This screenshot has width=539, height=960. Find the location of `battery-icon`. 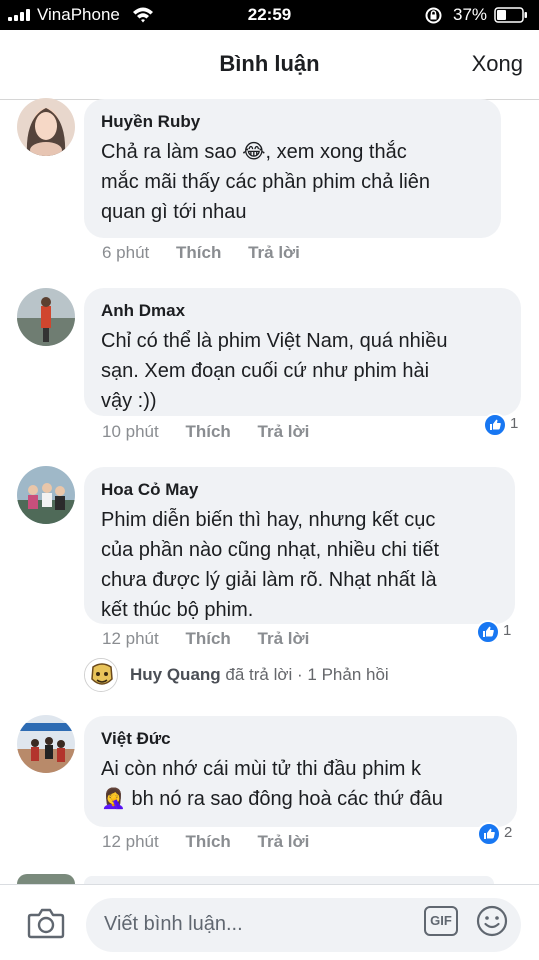

battery-icon is located at coordinates (510, 15).